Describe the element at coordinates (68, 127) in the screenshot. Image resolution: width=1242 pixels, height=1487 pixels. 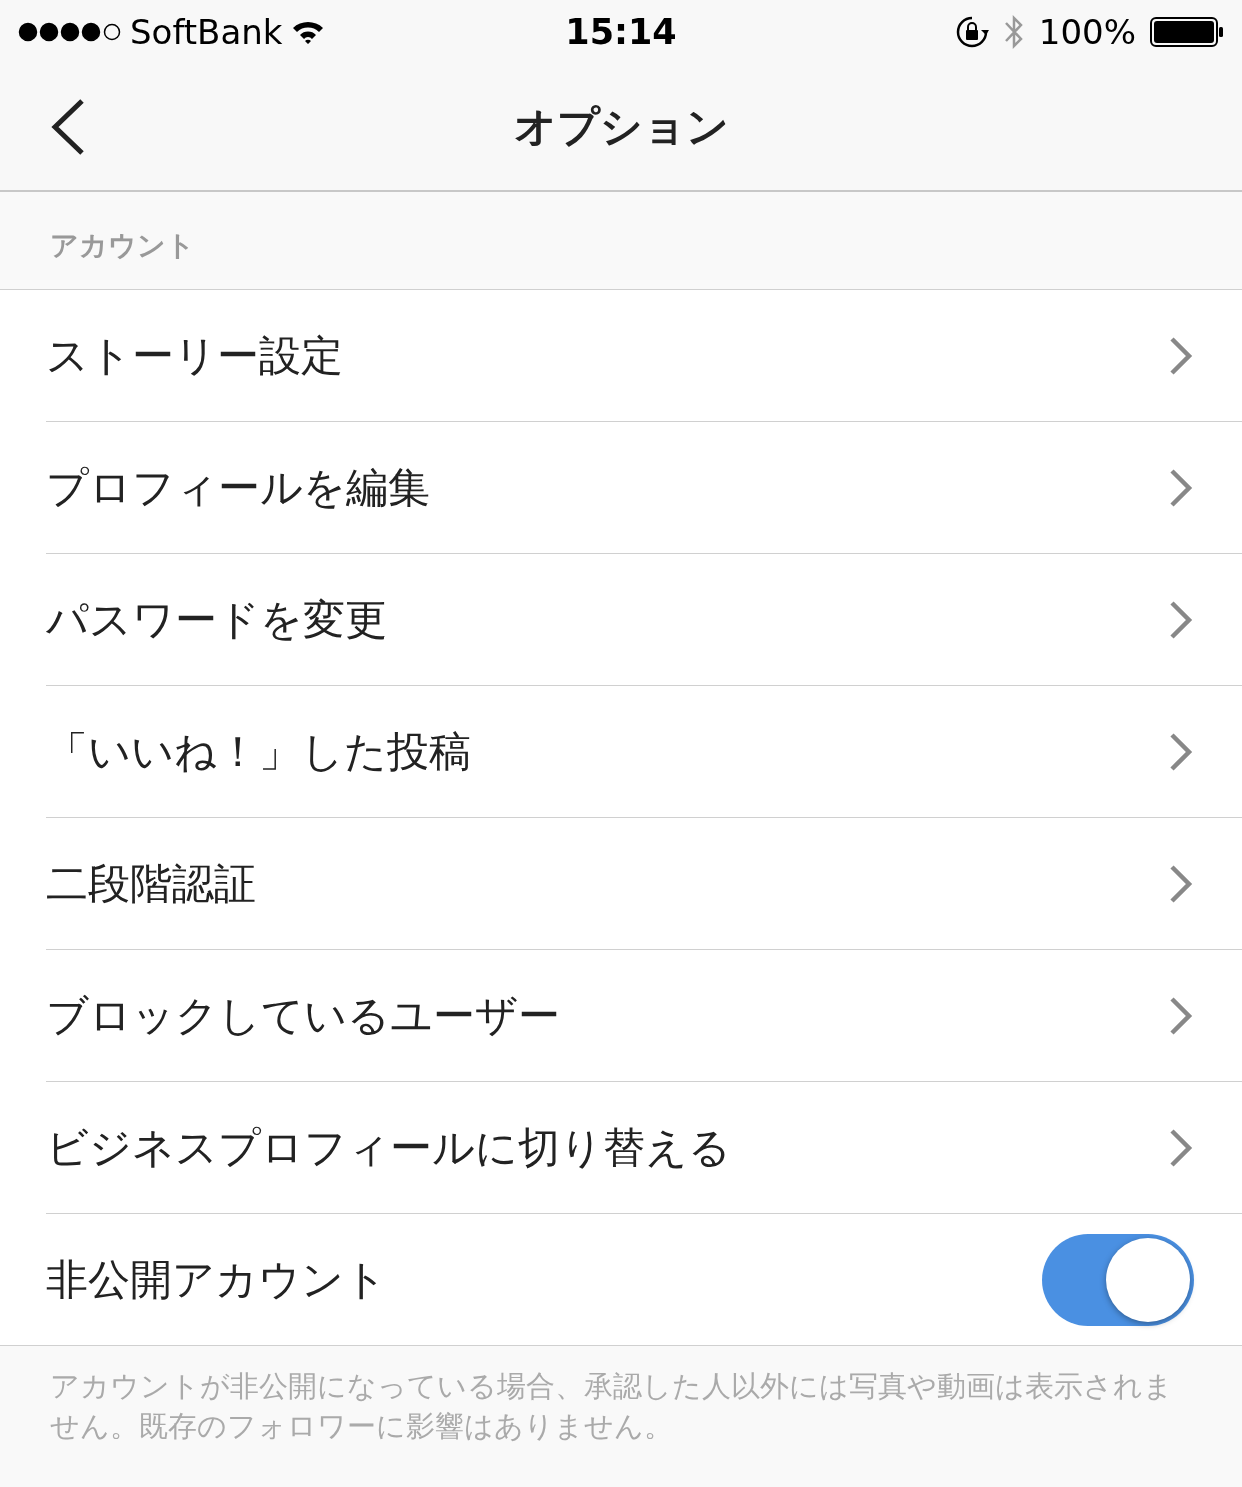
I see `back-button` at that location.